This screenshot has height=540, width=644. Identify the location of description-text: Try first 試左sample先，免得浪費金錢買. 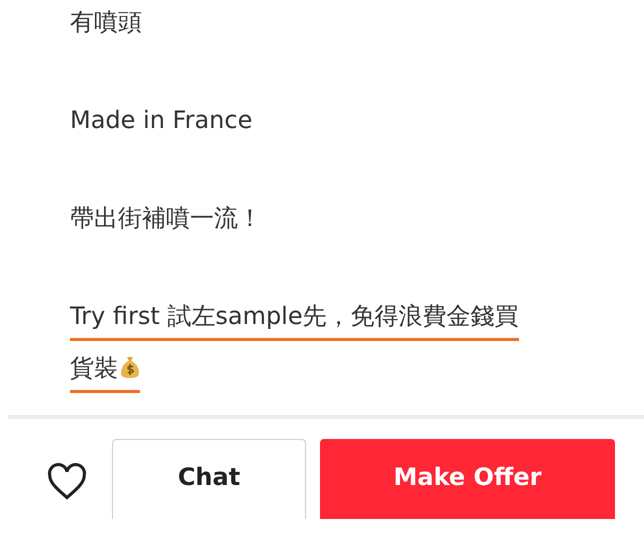
(294, 317).